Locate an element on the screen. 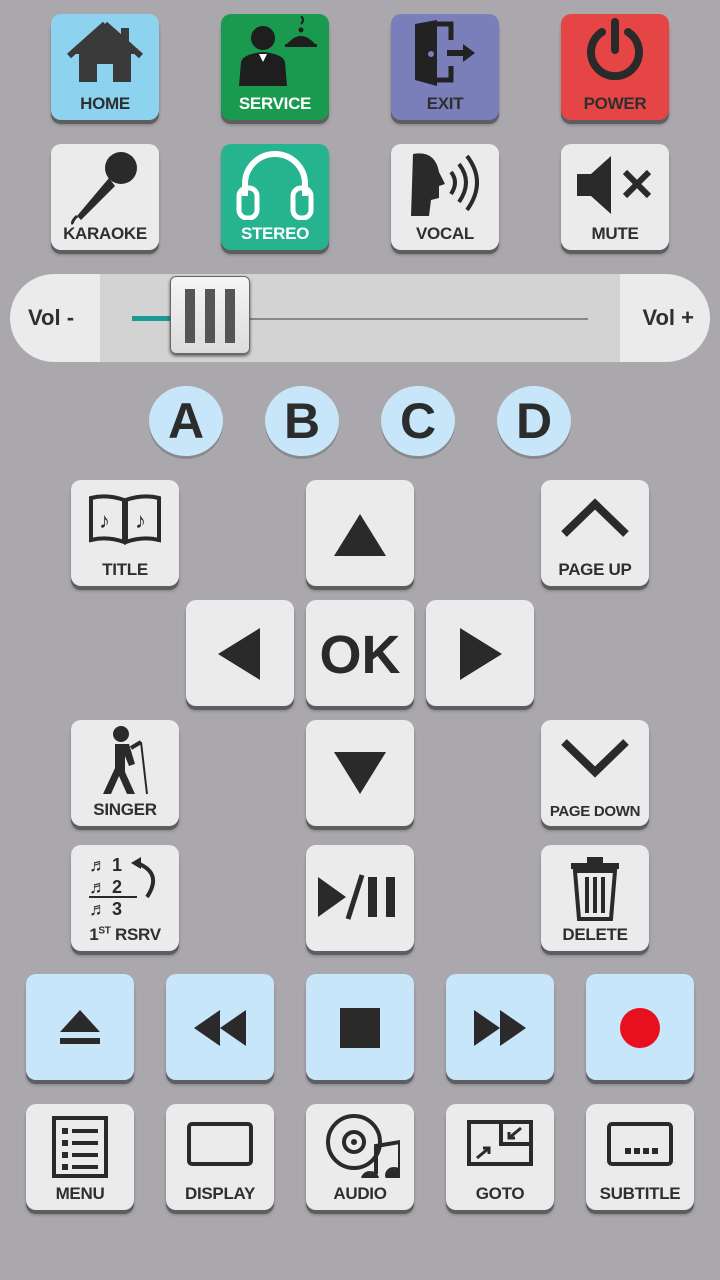 This screenshot has width=720, height=1280. fast-forward-icon is located at coordinates (500, 1028).